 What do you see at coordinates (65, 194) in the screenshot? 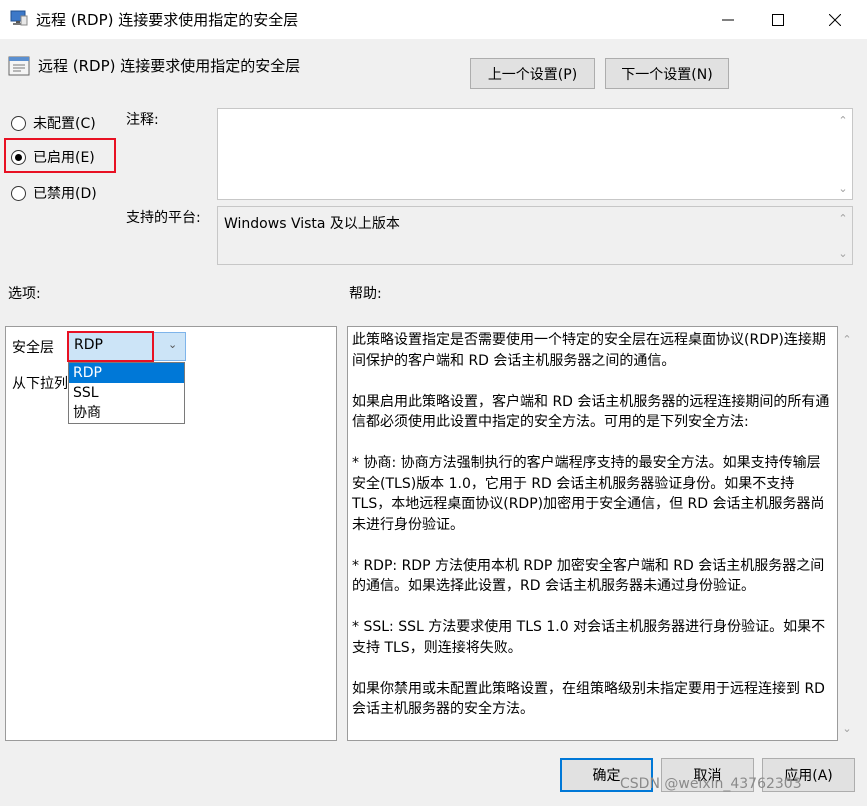
I see `radio-label: 已禁用(D)` at bounding box center [65, 194].